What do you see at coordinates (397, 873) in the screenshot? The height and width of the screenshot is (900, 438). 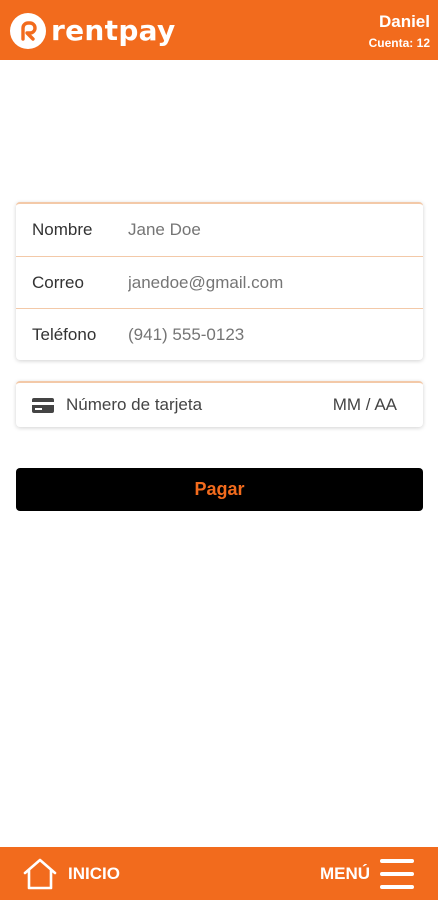 I see `hamburger-menu-icon` at bounding box center [397, 873].